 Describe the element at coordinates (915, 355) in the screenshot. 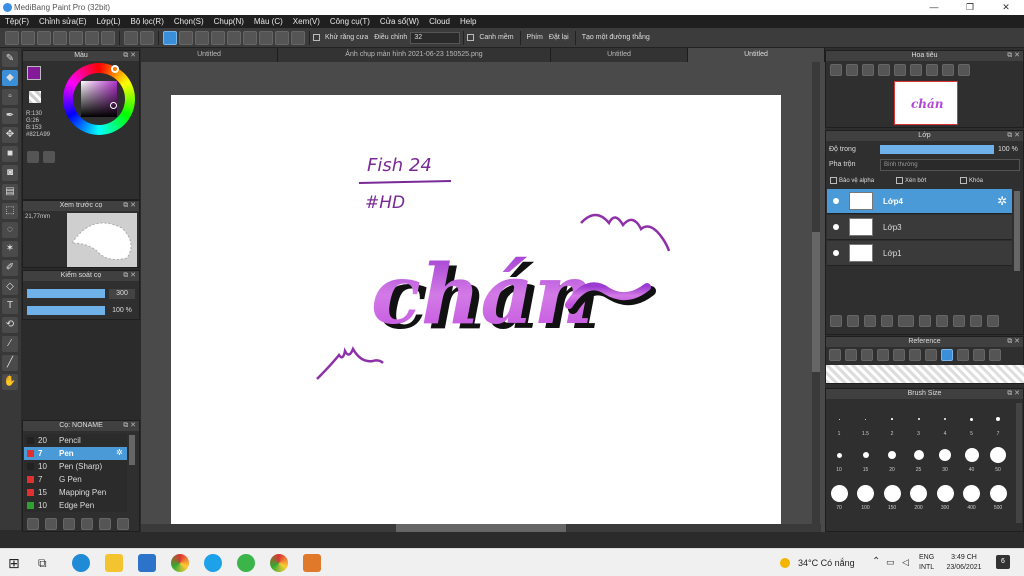

I see `ref-zoom-out-icon` at that location.